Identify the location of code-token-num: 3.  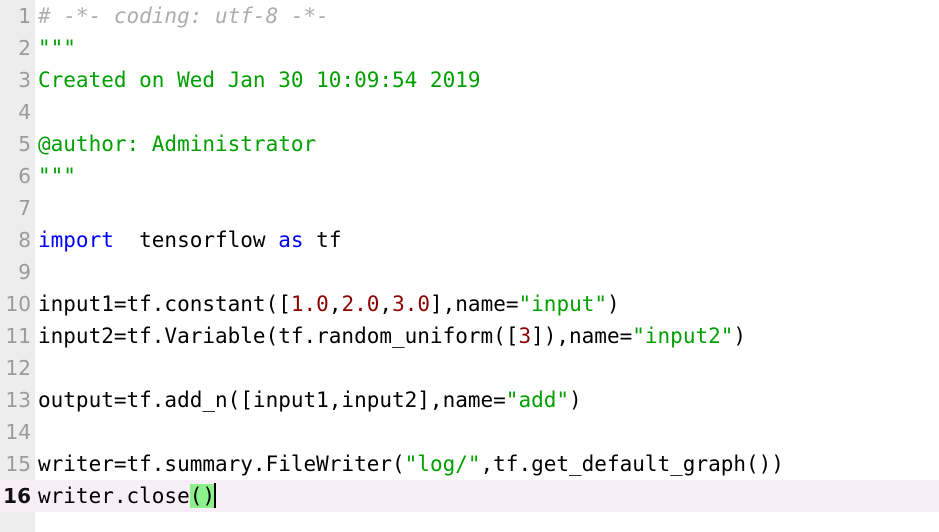
(525, 336).